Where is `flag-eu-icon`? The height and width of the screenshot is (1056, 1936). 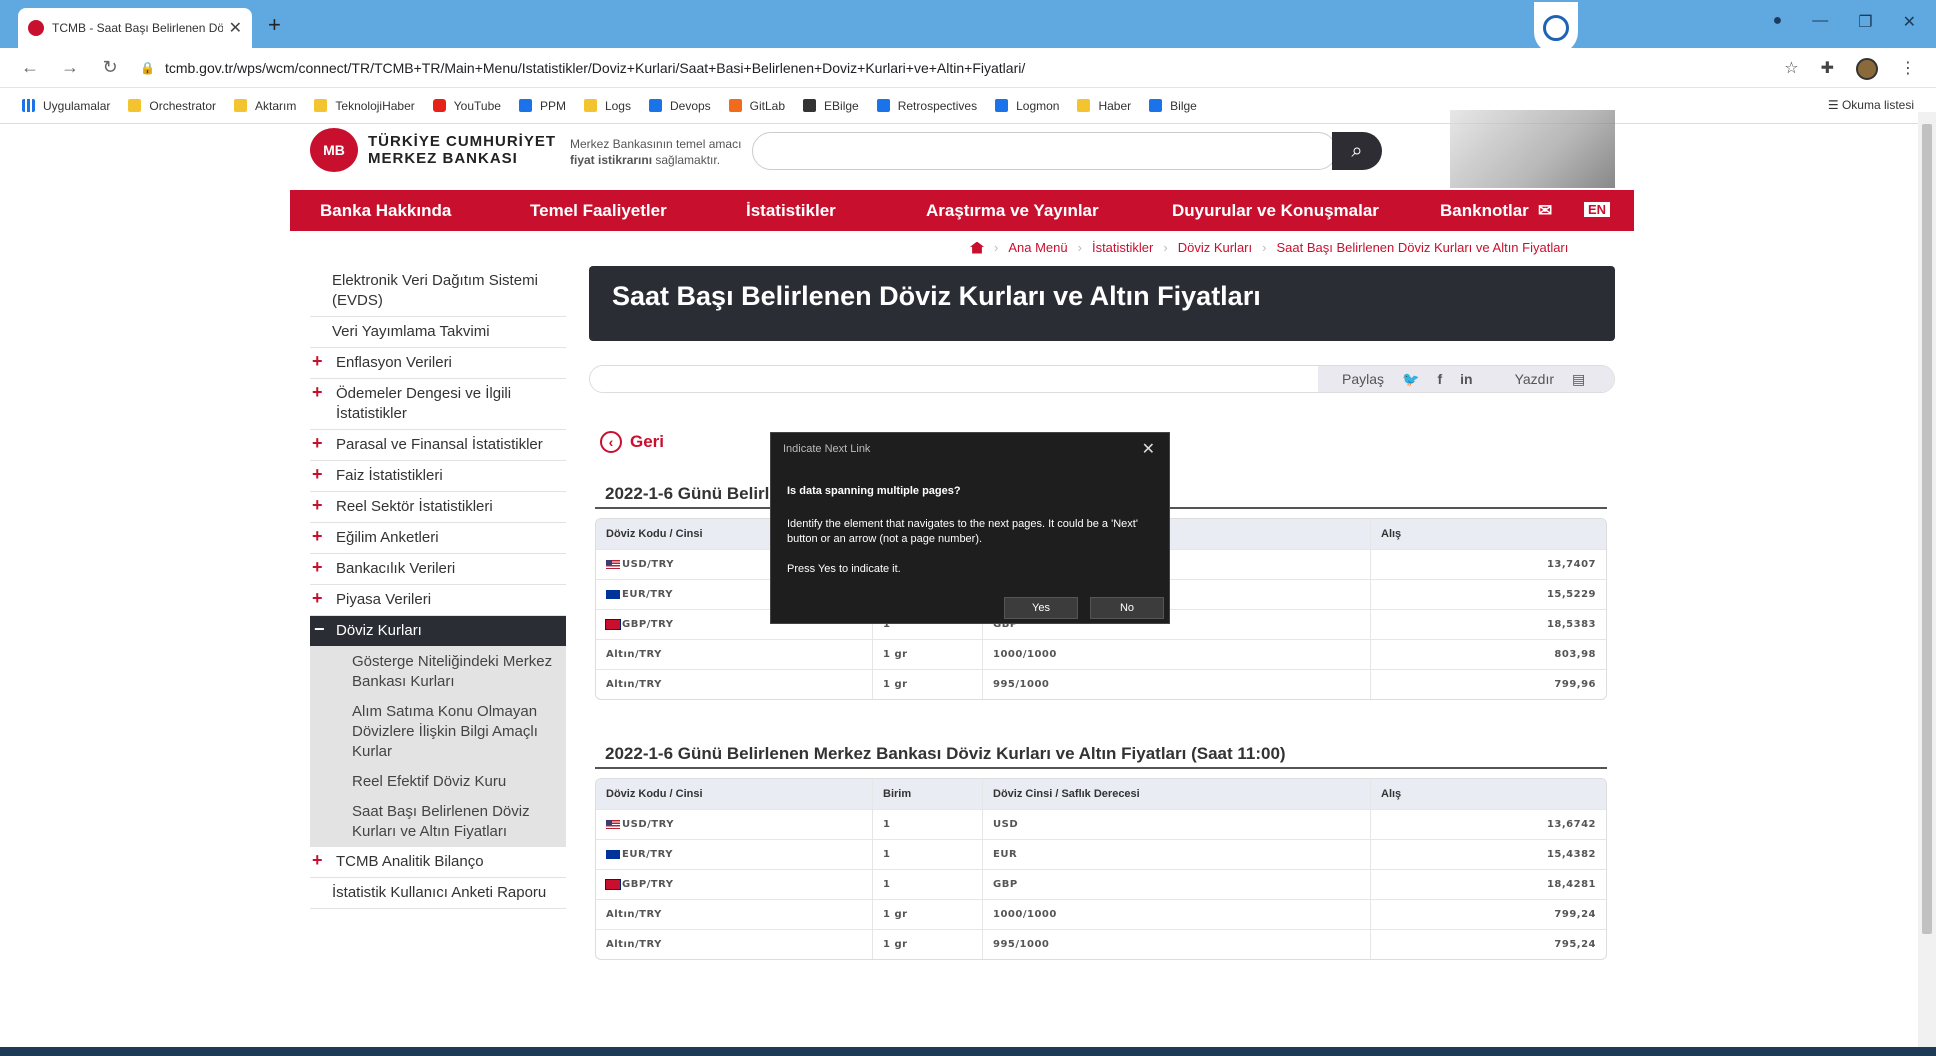
flag-eu-icon is located at coordinates (613, 594).